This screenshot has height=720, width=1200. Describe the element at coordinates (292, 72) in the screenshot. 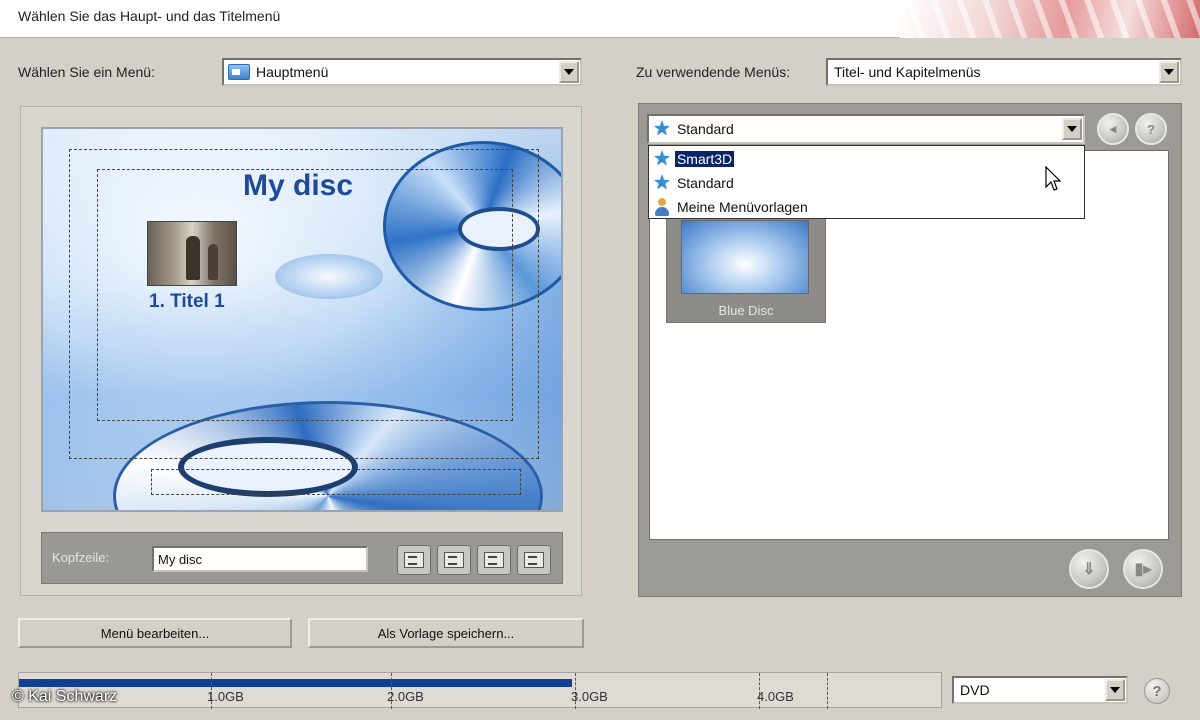

I see `menu-select-value: Hauptmenü` at that location.